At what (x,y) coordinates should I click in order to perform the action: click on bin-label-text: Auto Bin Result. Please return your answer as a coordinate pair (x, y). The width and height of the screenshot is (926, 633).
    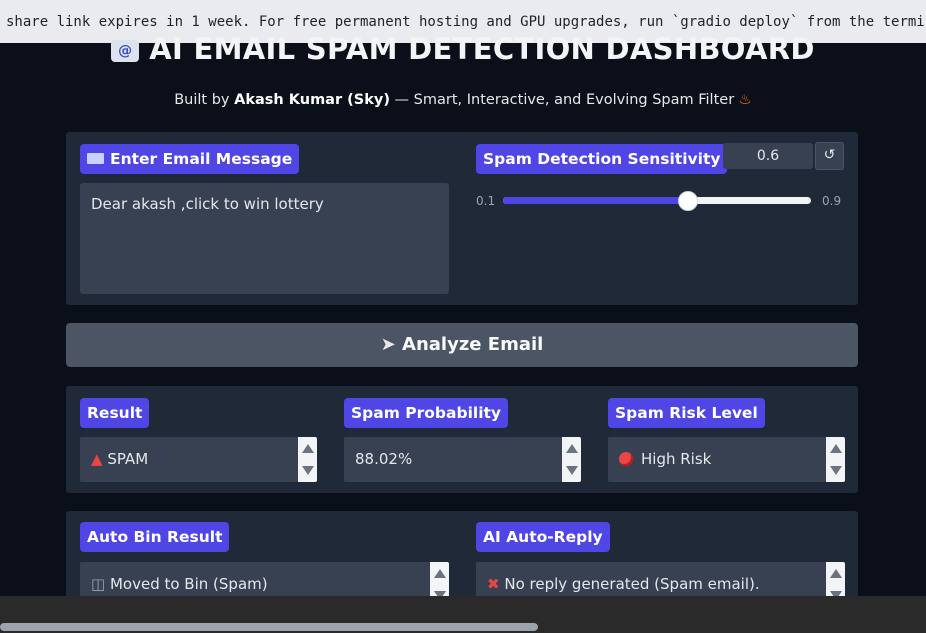
    Looking at the image, I should click on (155, 537).